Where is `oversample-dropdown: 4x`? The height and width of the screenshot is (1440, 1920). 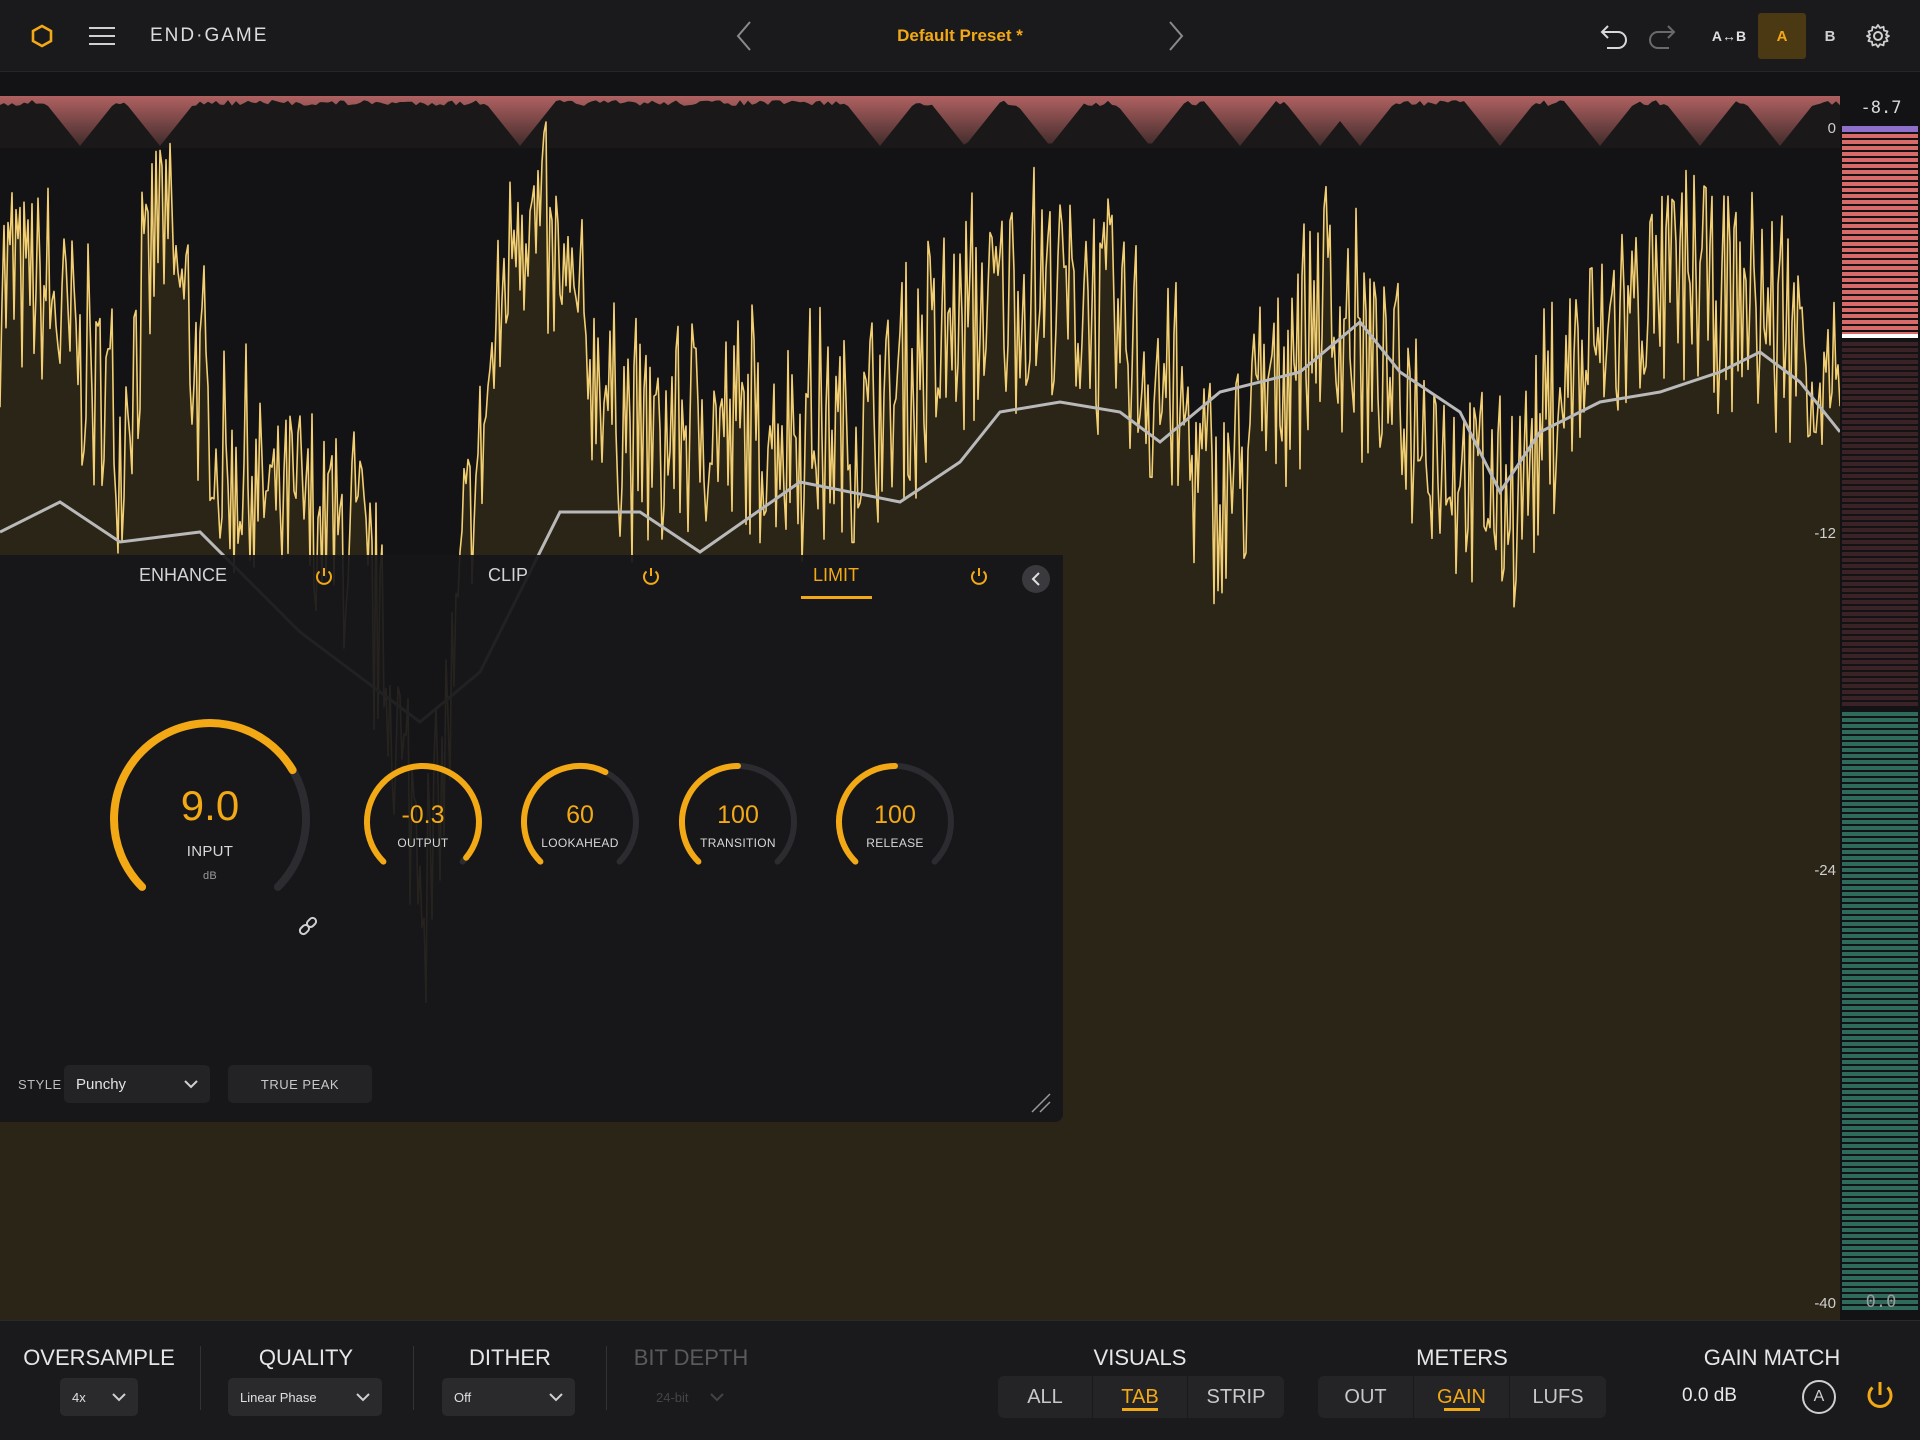 oversample-dropdown: 4x is located at coordinates (99, 1397).